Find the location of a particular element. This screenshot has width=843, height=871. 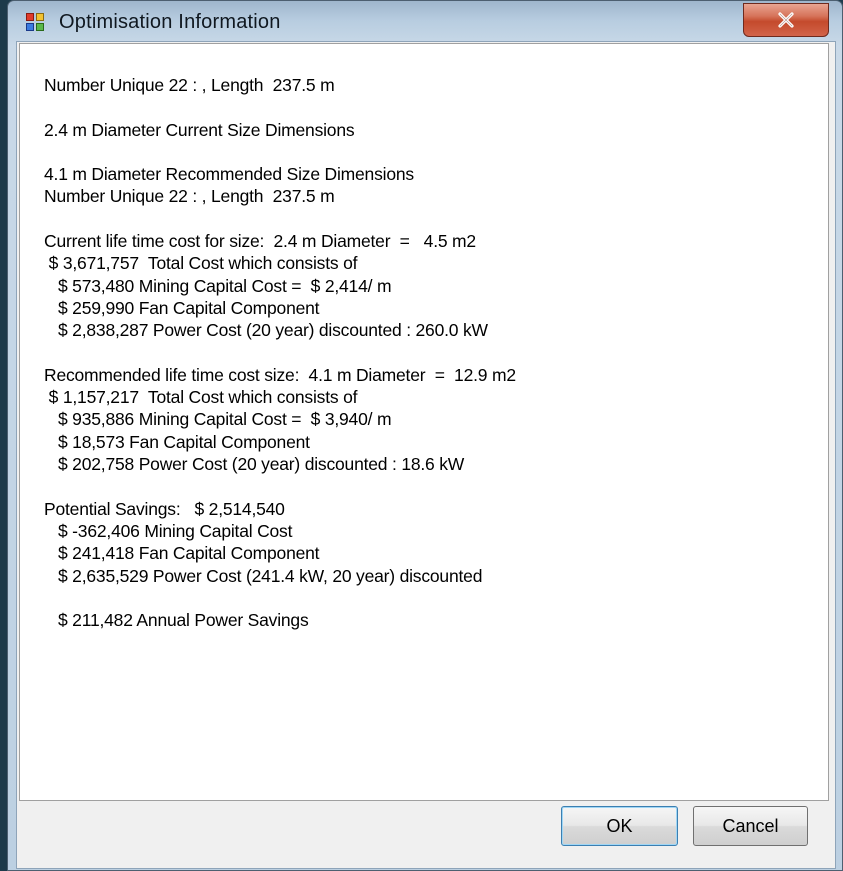

window-title: Optimisation Information is located at coordinates (170, 22).